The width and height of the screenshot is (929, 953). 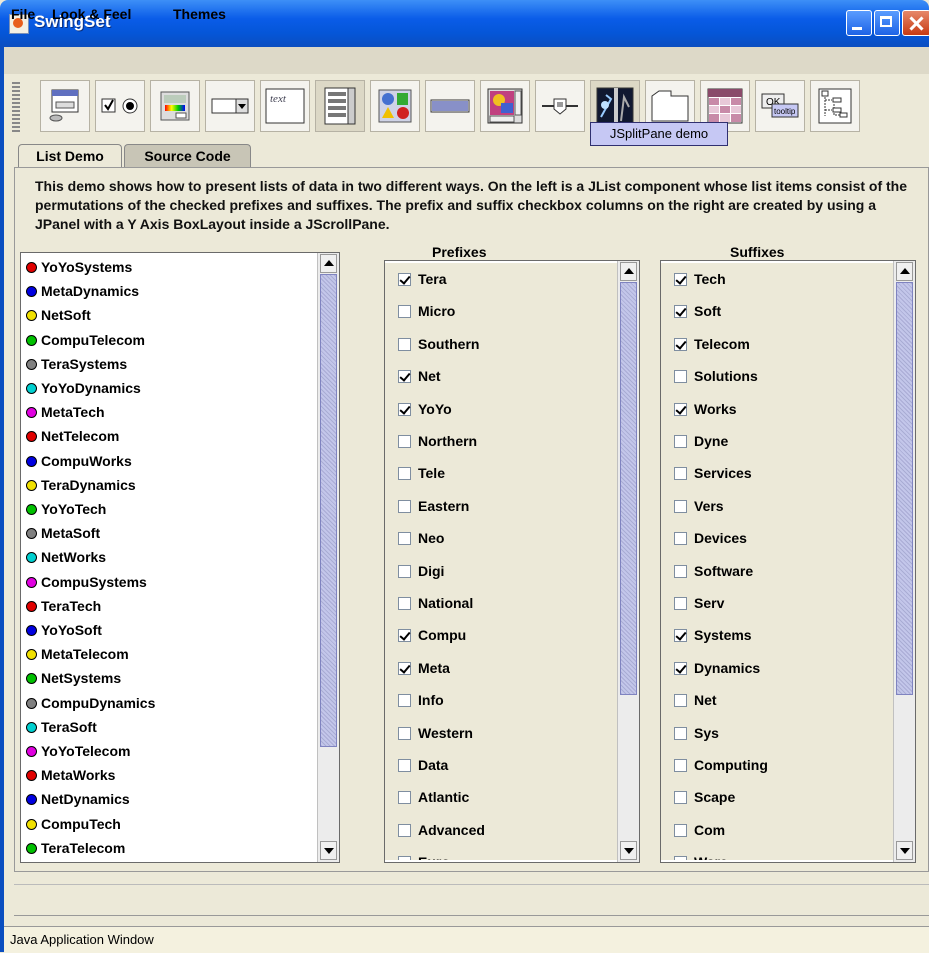 I want to click on prefix-checkbox: Southern, so click(x=432, y=344).